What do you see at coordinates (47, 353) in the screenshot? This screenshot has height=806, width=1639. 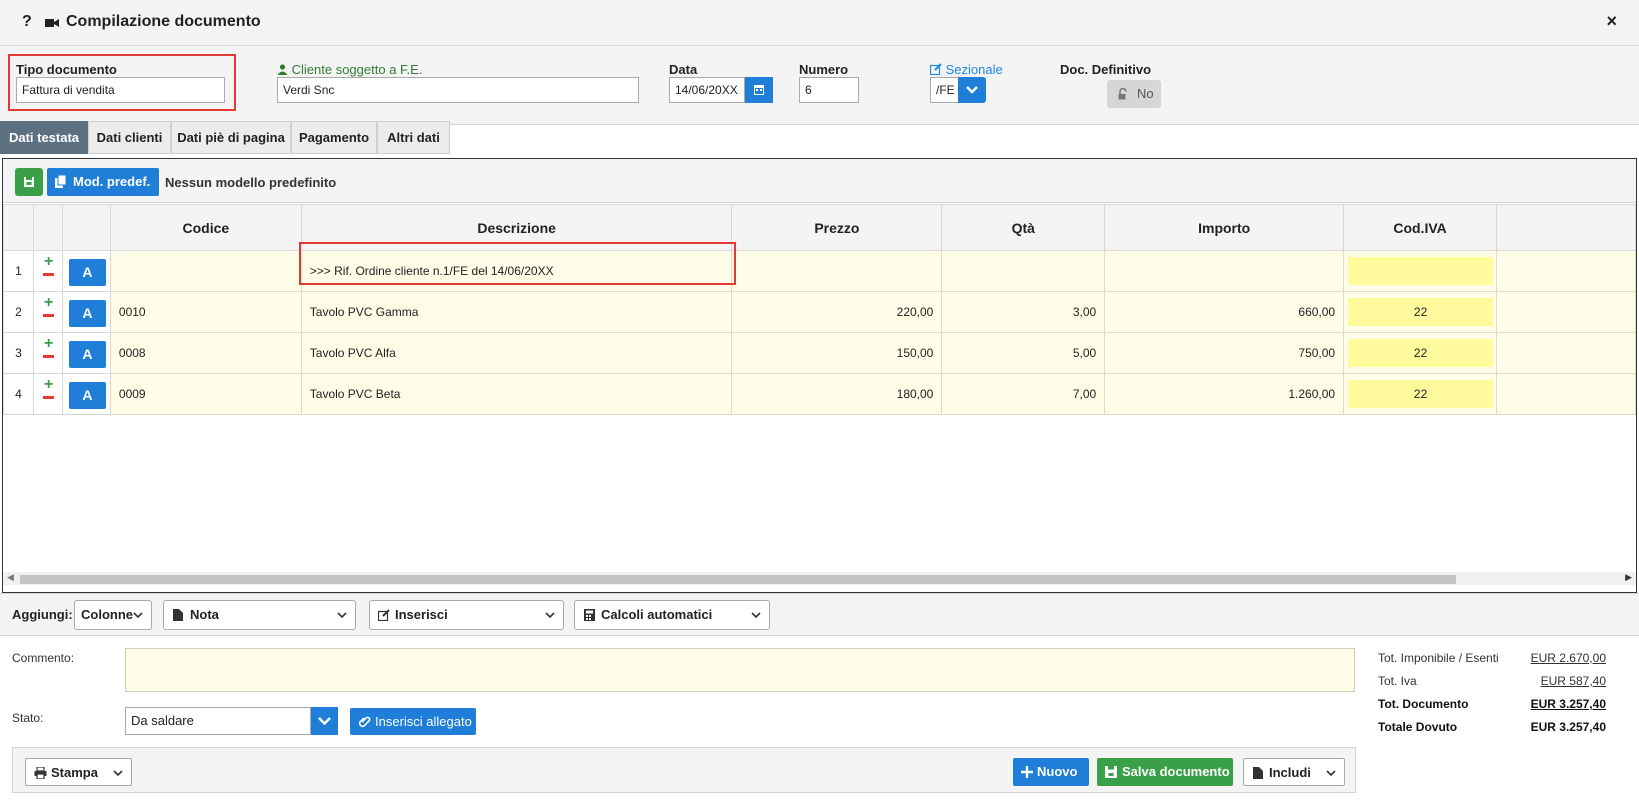 I see `row-add-remove: +` at bounding box center [47, 353].